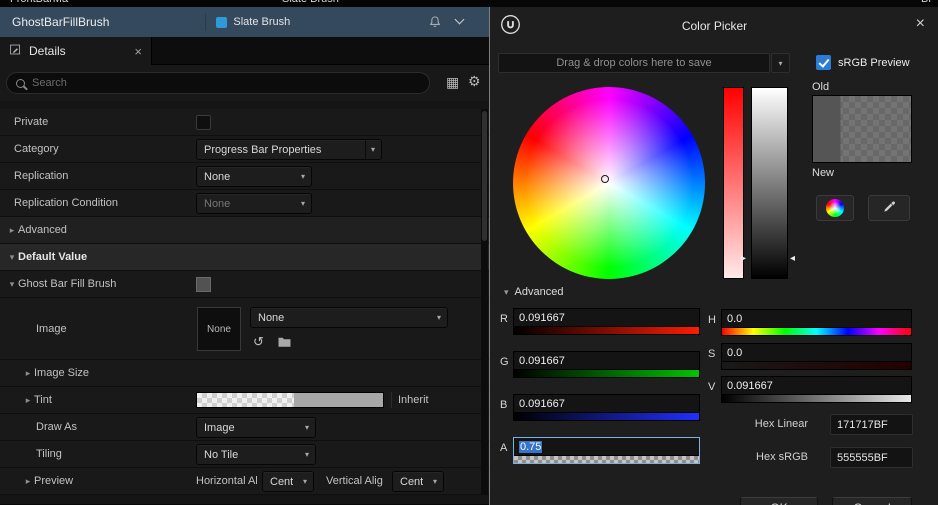 Image resolution: width=938 pixels, height=505 pixels. I want to click on hex-srgb-label: Hex sRGB, so click(782, 457).